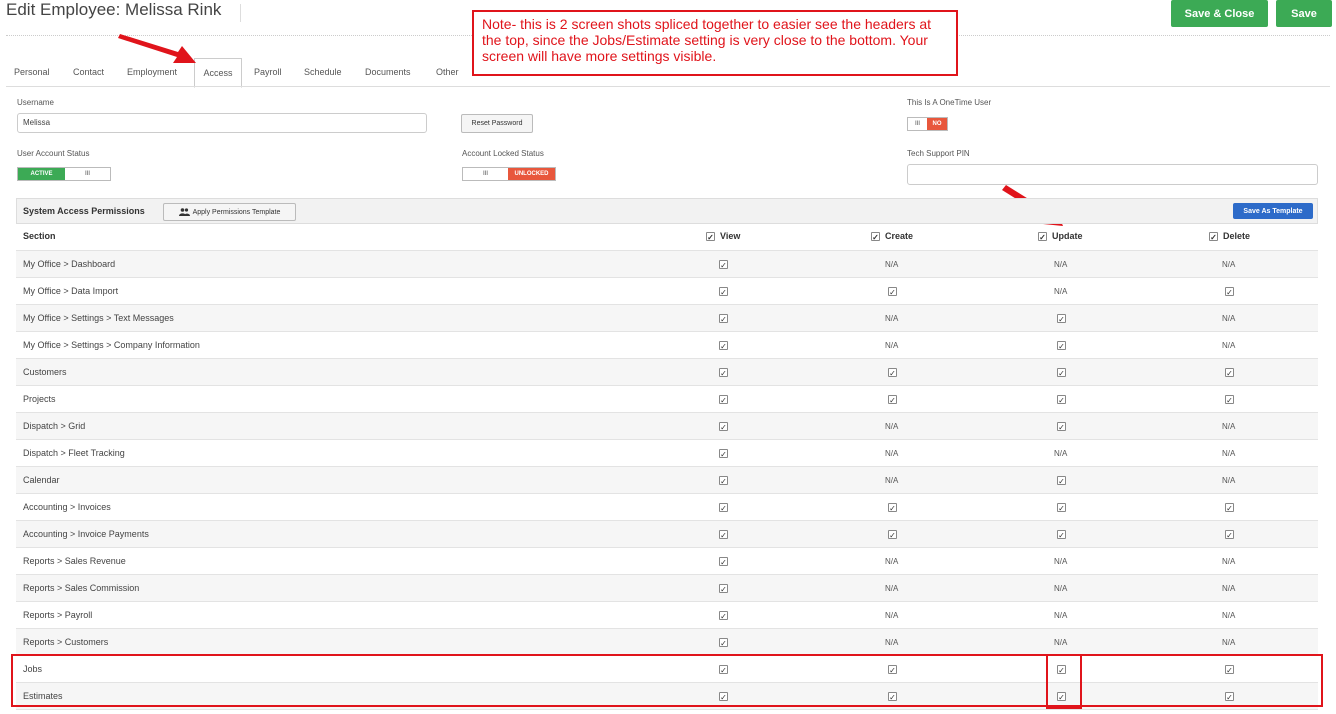 This screenshot has height=714, width=1336. I want to click on col-view: ✓ View, so click(723, 236).